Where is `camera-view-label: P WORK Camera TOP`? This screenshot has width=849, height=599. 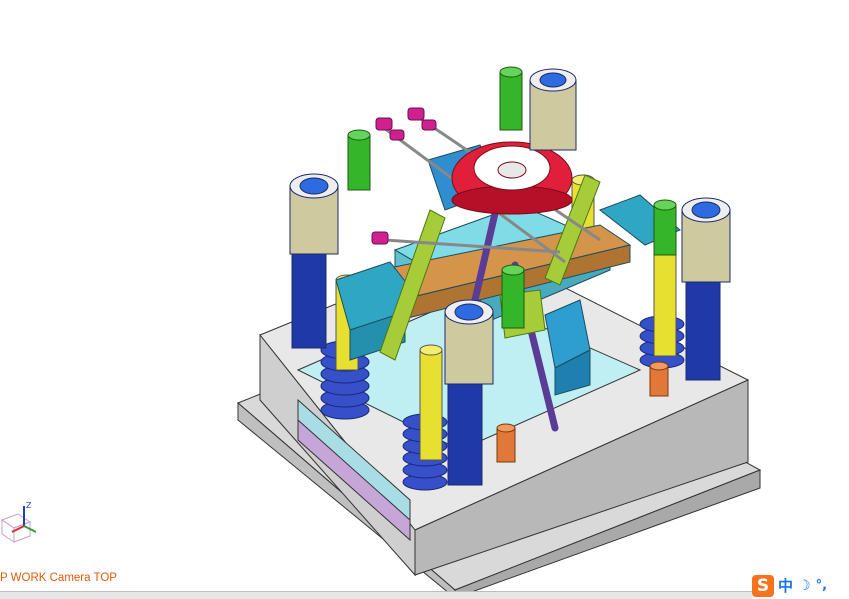 camera-view-label: P WORK Camera TOP is located at coordinates (58, 578).